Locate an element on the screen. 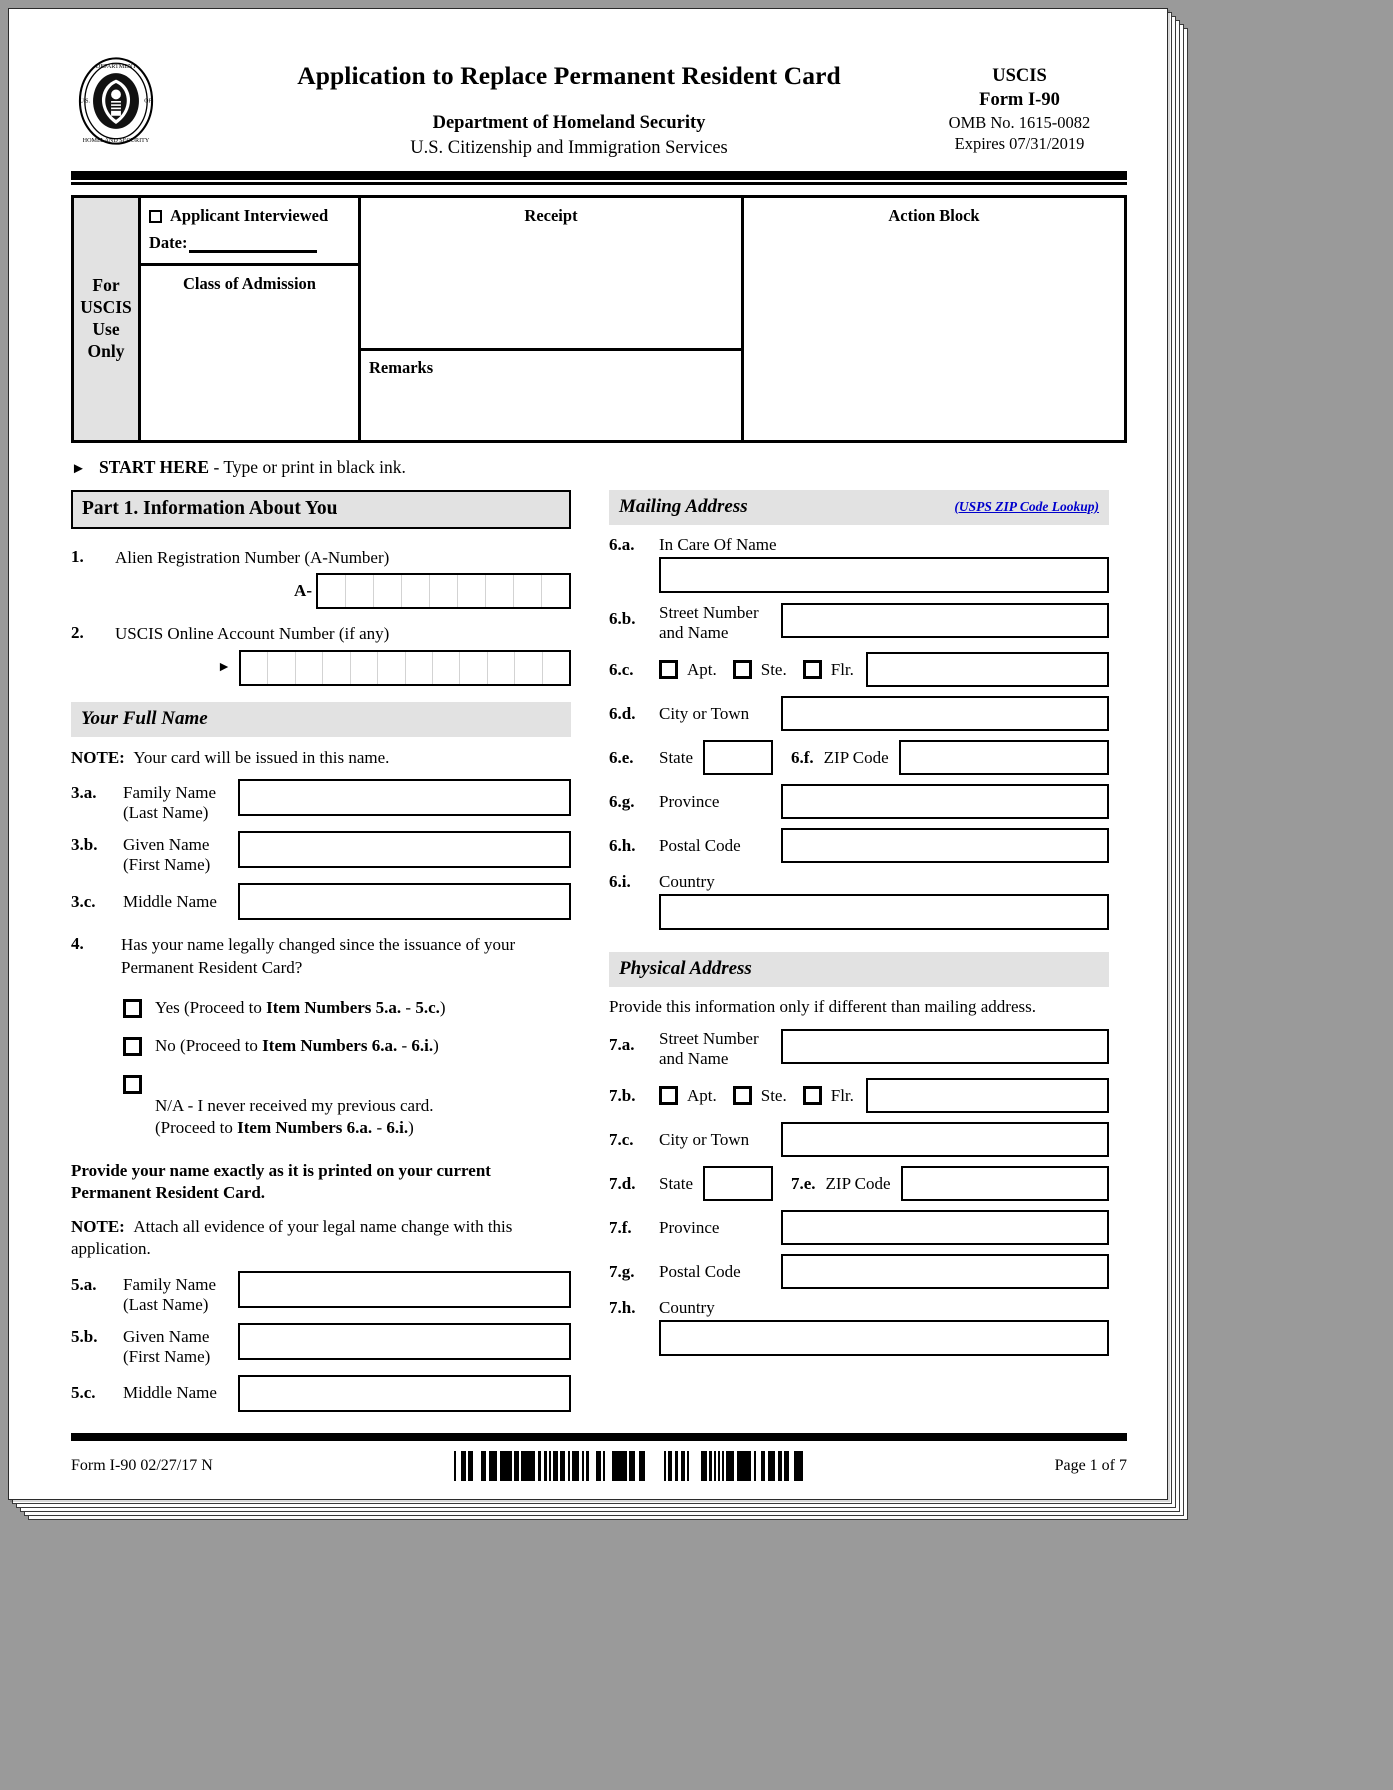 The width and height of the screenshot is (1393, 1790). item-6g-row: 6.g. Province is located at coordinates (859, 802).